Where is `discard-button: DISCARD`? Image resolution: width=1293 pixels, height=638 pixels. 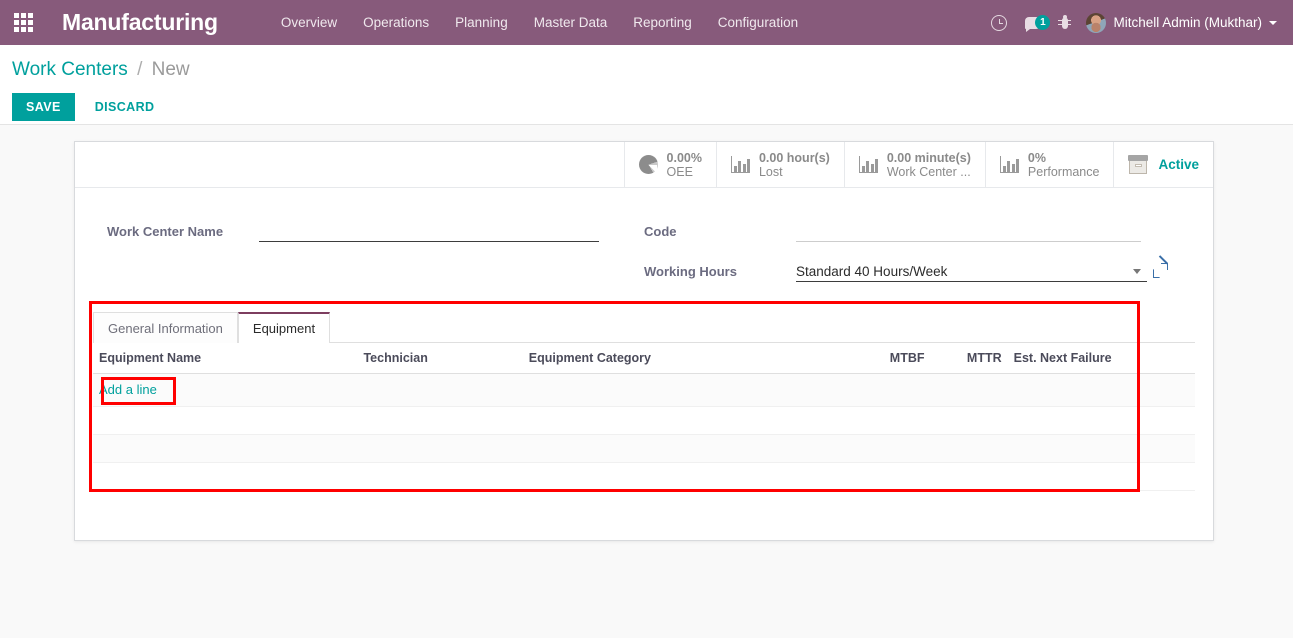
discard-button: DISCARD is located at coordinates (125, 107).